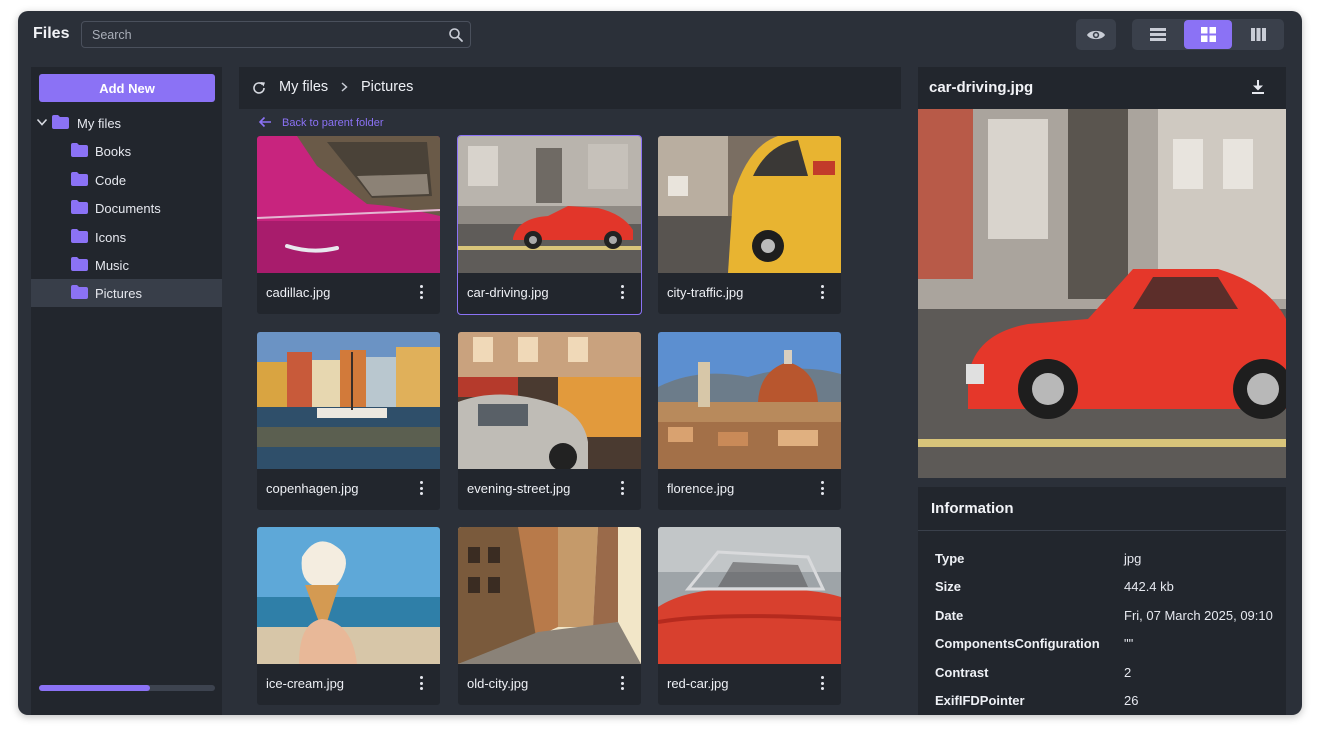  I want to click on list-view-button, so click(1158, 34).